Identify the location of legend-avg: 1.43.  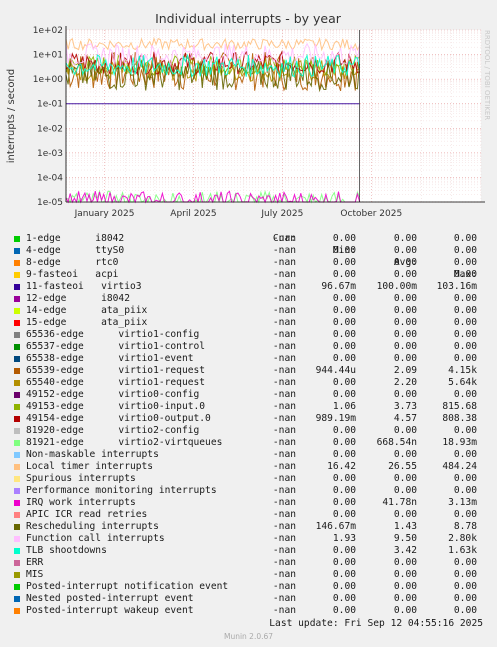
(405, 526).